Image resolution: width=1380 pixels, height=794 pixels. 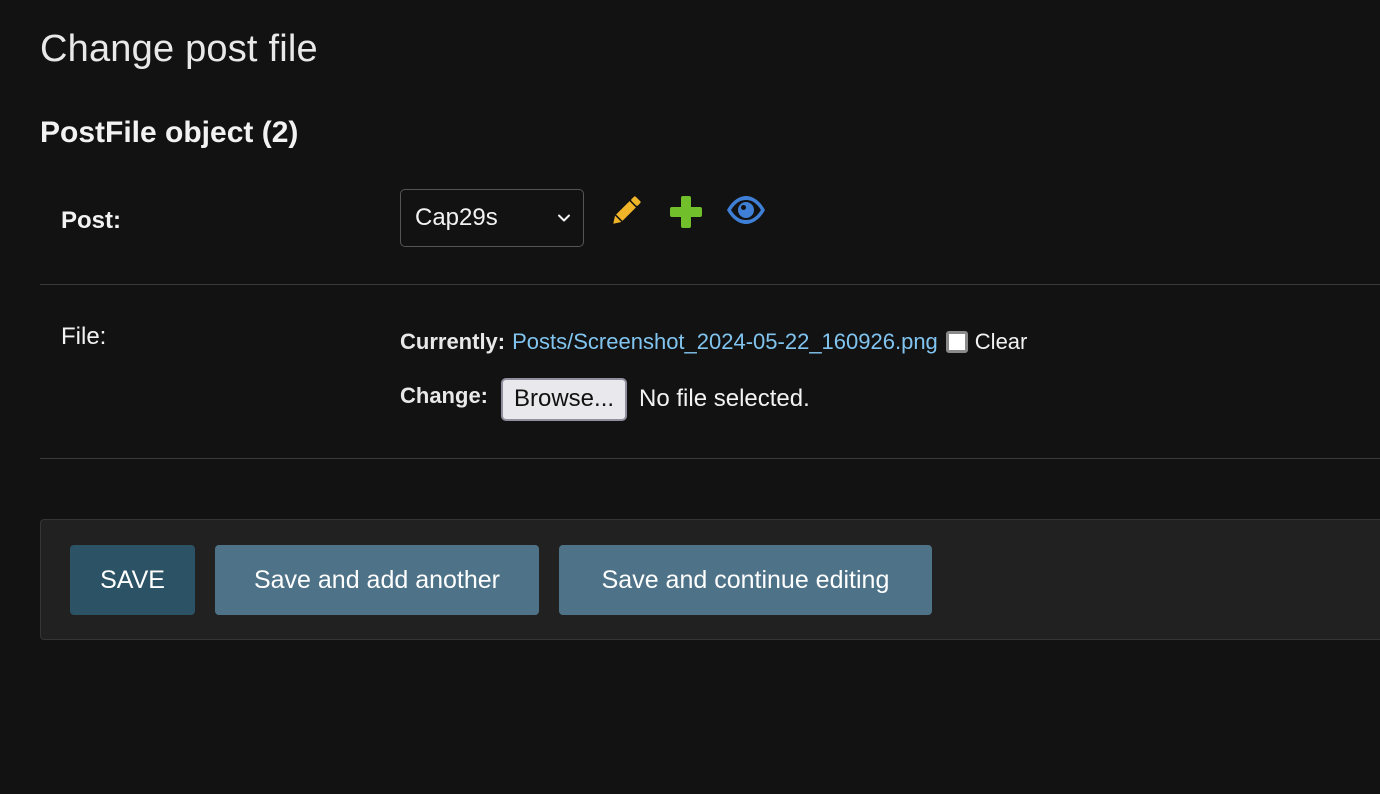 I want to click on page-title: Change post file, so click(x=179, y=49).